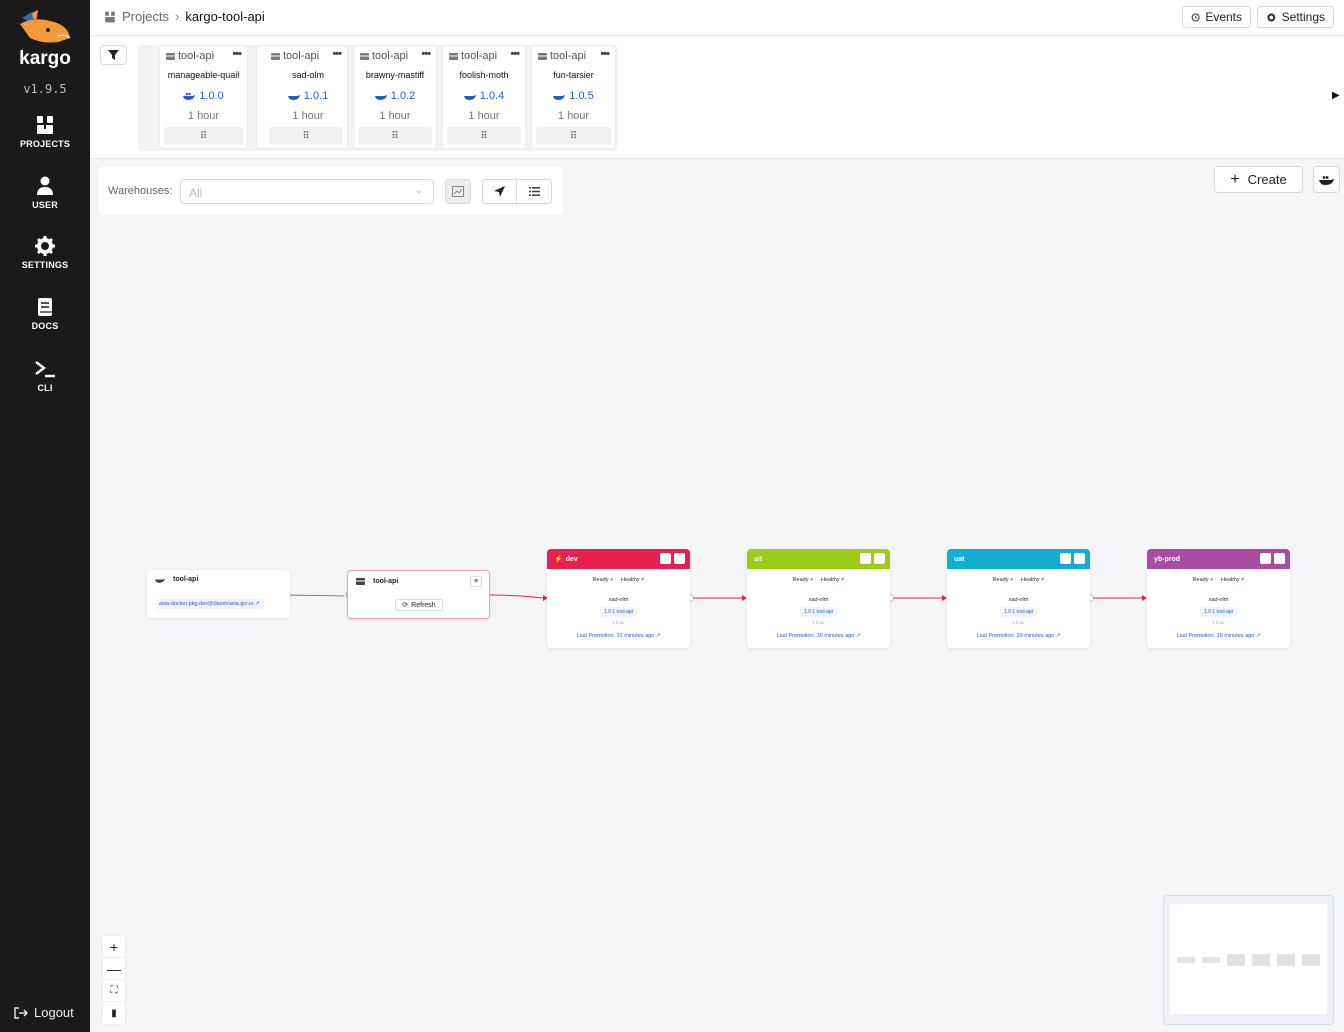 The image size is (1344, 1032). I want to click on graph-edges, so click(718, 596).